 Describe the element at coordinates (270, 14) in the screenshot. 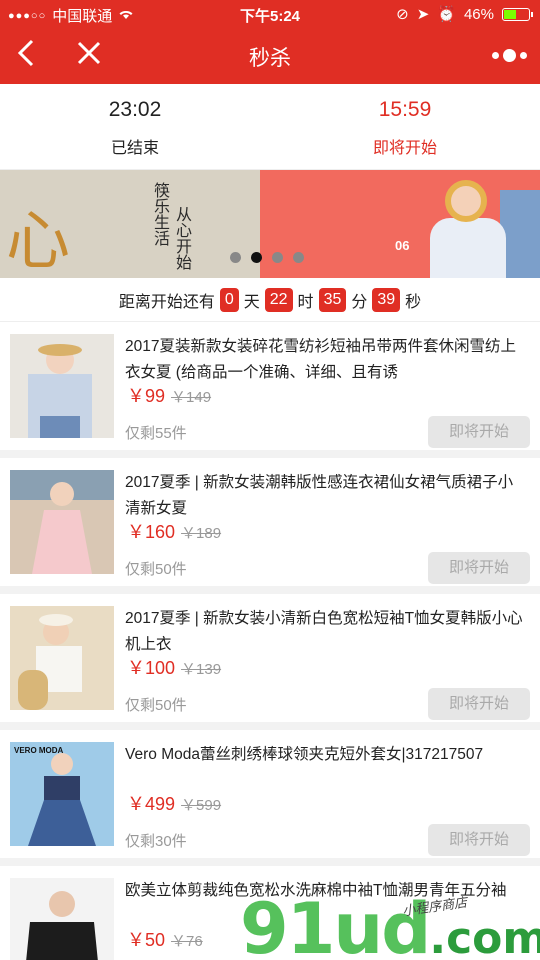

I see `status-bar: ●●●○○ 中国联通 下午5:24 ⊘ ➤ ⏰ 46%` at that location.